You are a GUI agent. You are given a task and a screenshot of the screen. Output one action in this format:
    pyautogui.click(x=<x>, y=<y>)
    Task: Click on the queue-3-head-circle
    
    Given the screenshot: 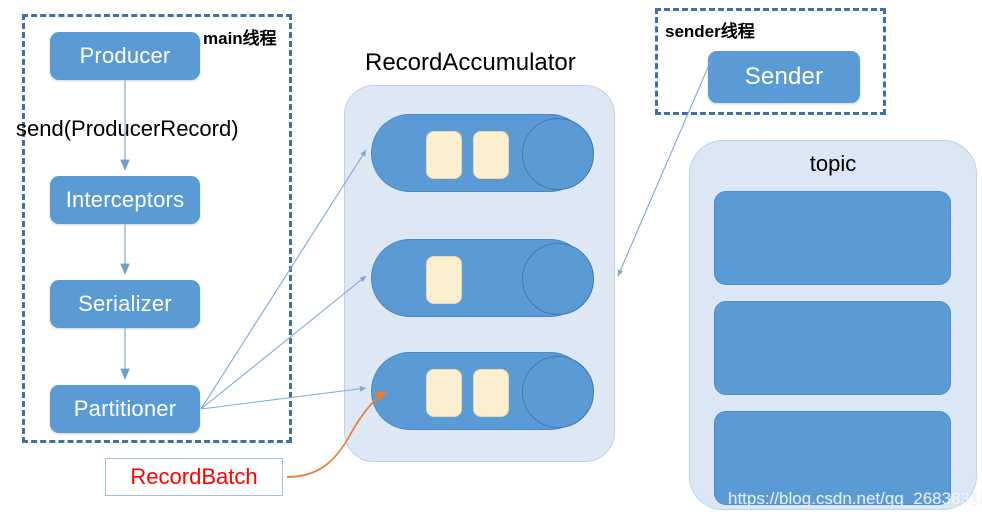 What is the action you would take?
    pyautogui.click(x=558, y=392)
    